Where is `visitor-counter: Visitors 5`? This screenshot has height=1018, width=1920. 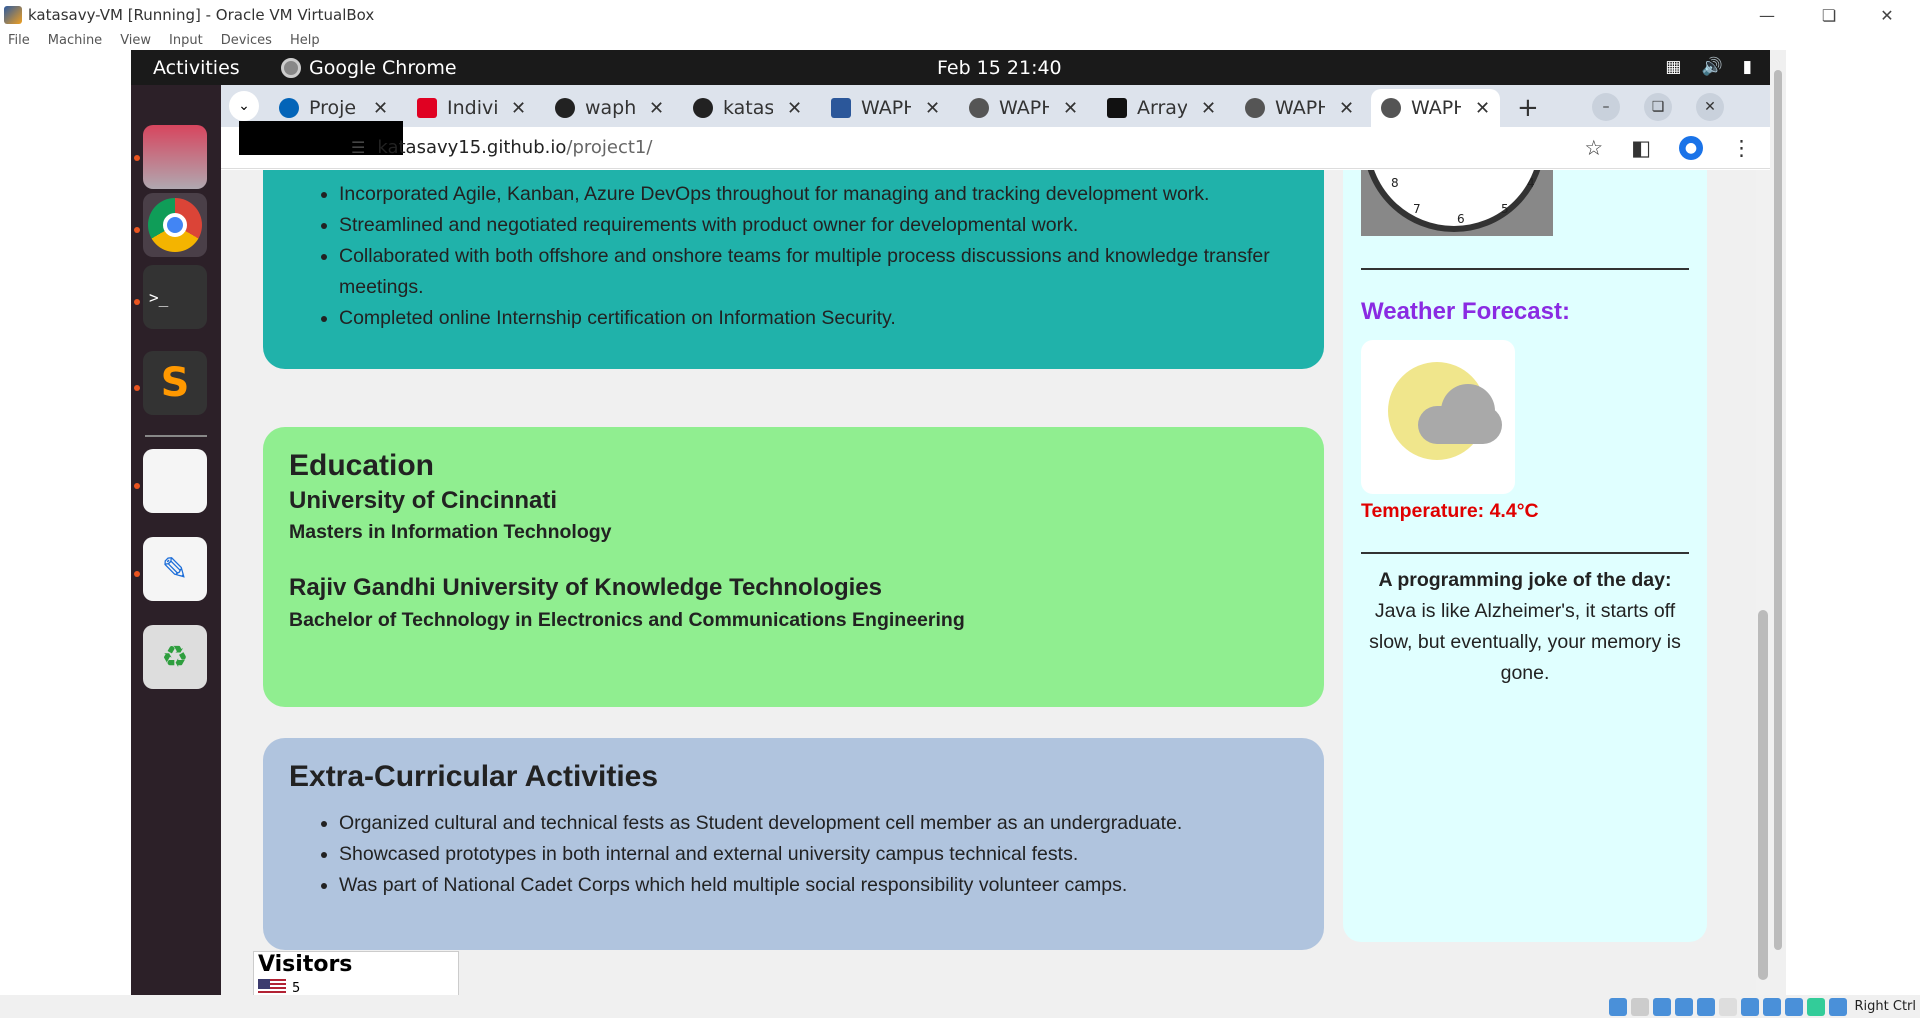 visitor-counter: Visitors 5 is located at coordinates (356, 973).